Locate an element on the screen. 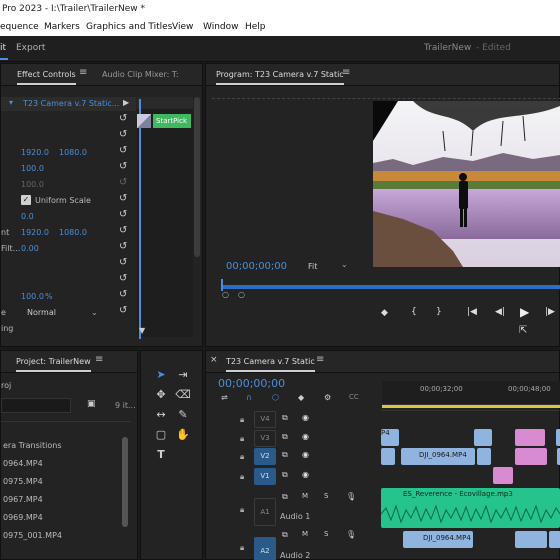 The image size is (560, 560). step-forward-icon: |▶ is located at coordinates (550, 312).